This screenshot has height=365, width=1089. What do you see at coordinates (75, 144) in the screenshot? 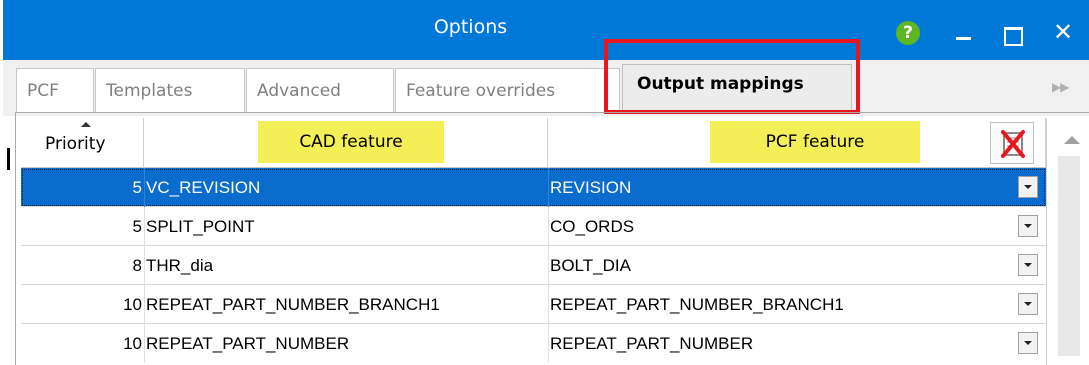
I see `column-header-priority-label: Priority` at bounding box center [75, 144].